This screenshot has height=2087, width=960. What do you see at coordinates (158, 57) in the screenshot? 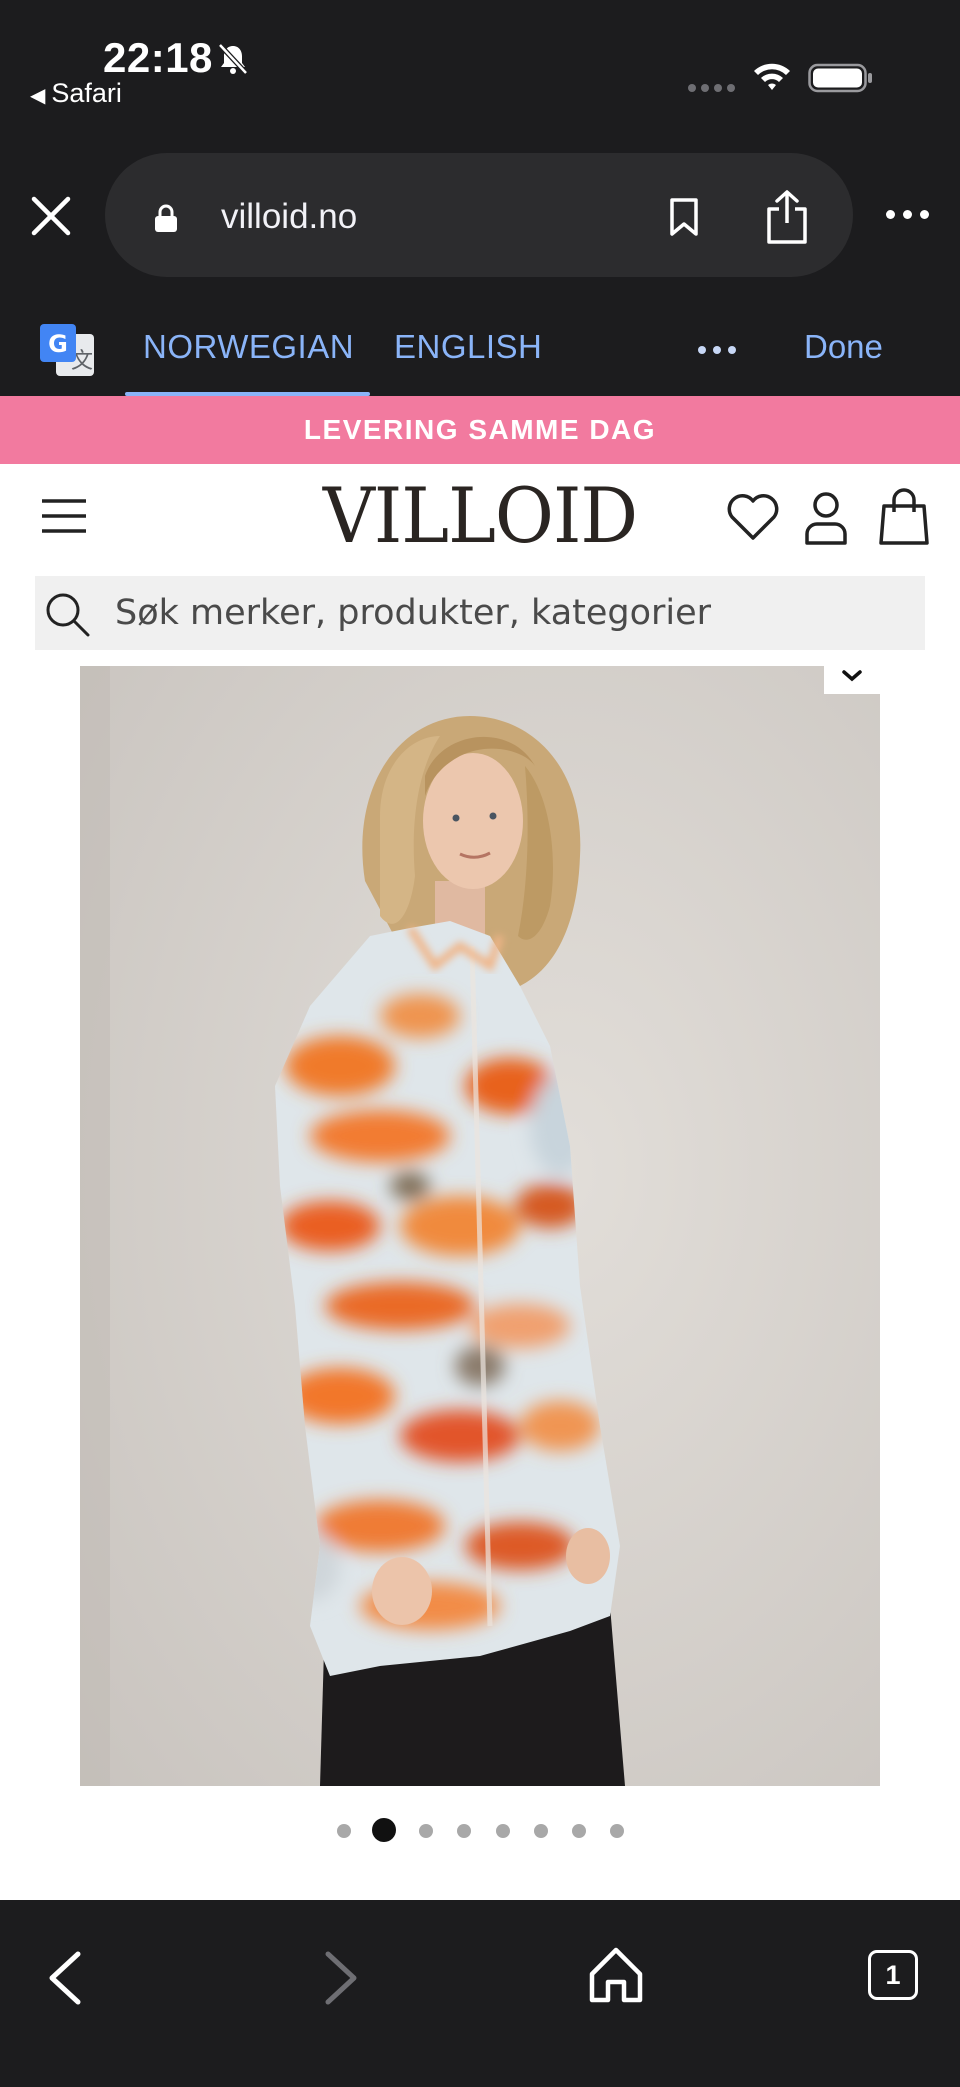
I see `status-time: 22:18` at bounding box center [158, 57].